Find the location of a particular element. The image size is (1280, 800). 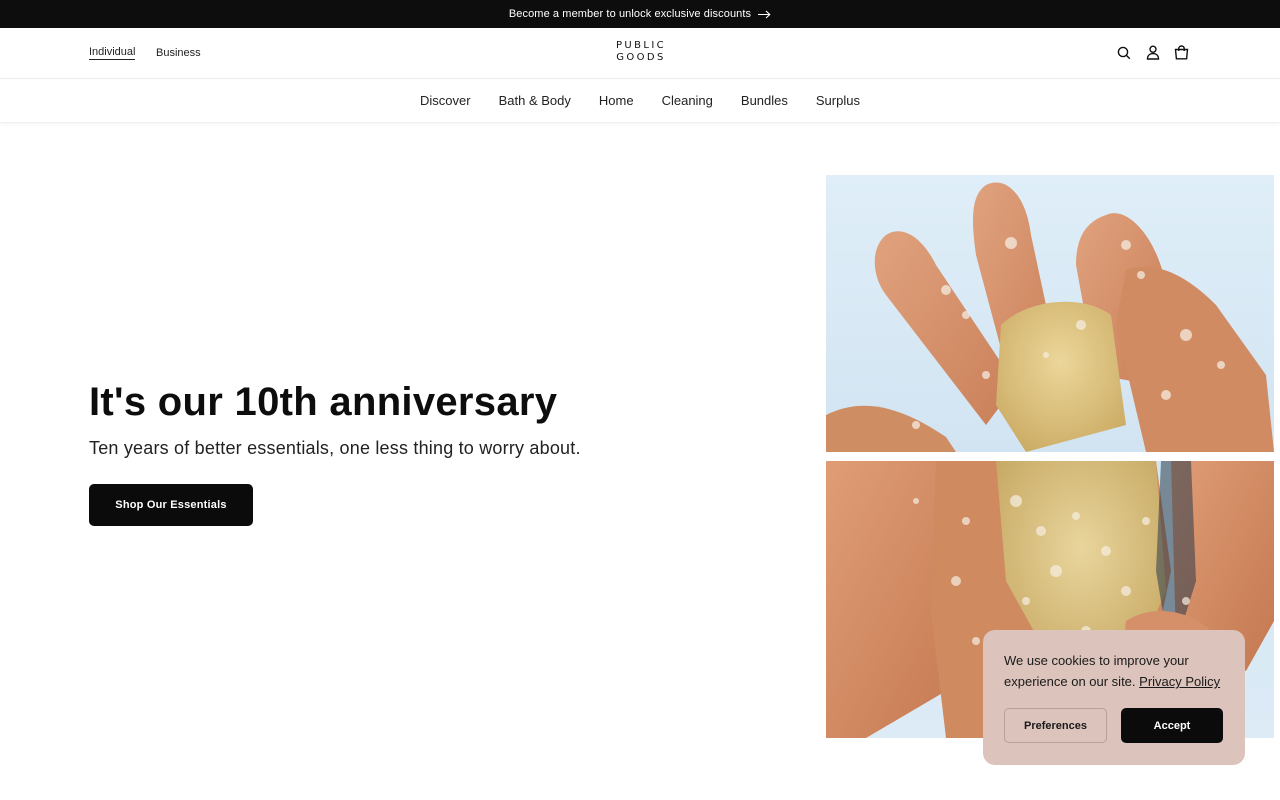

accept-button: Accept is located at coordinates (1172, 725).